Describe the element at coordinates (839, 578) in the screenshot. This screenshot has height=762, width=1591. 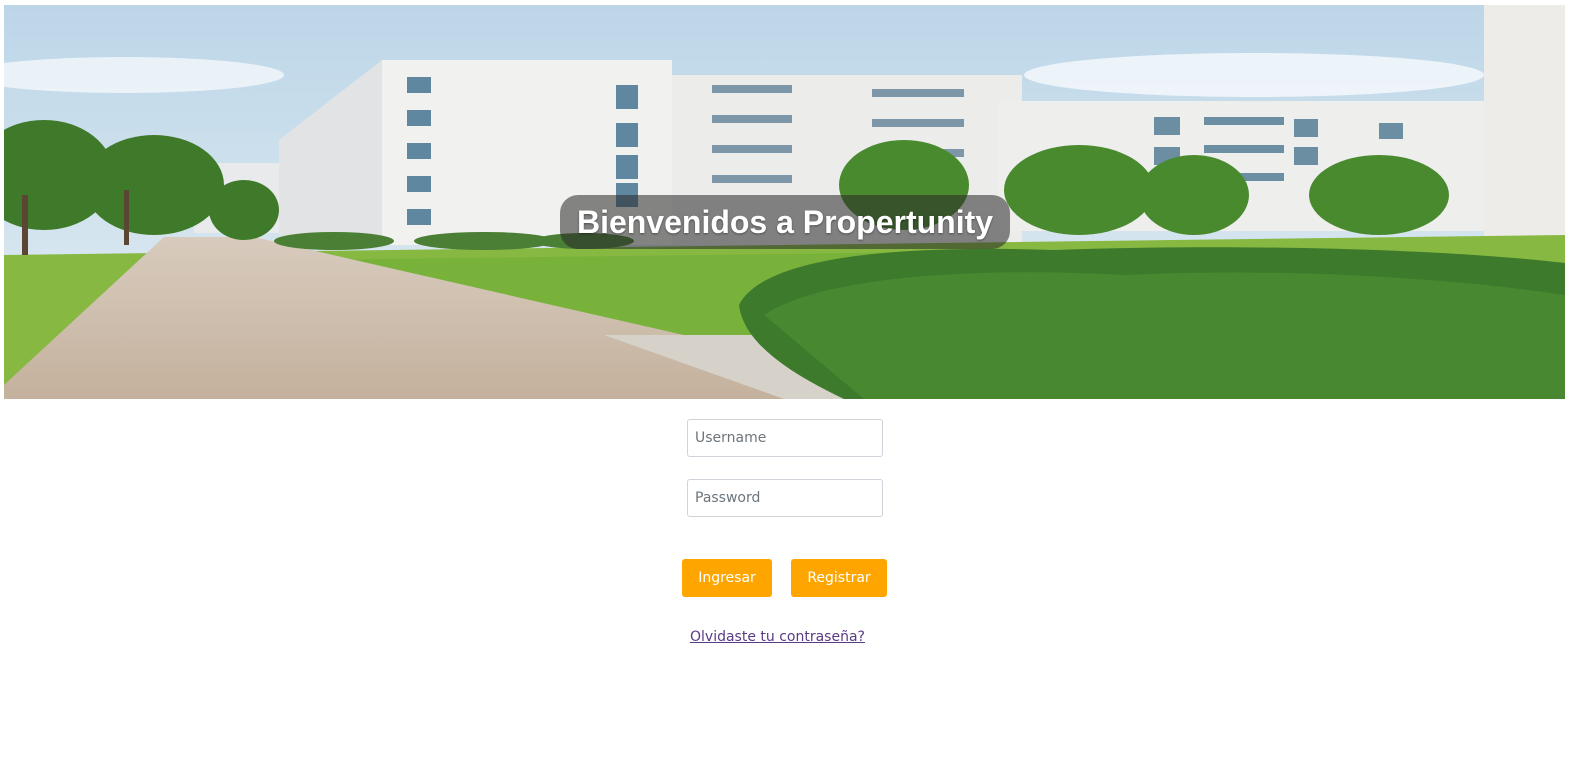
I see `register-button: Registrar` at that location.